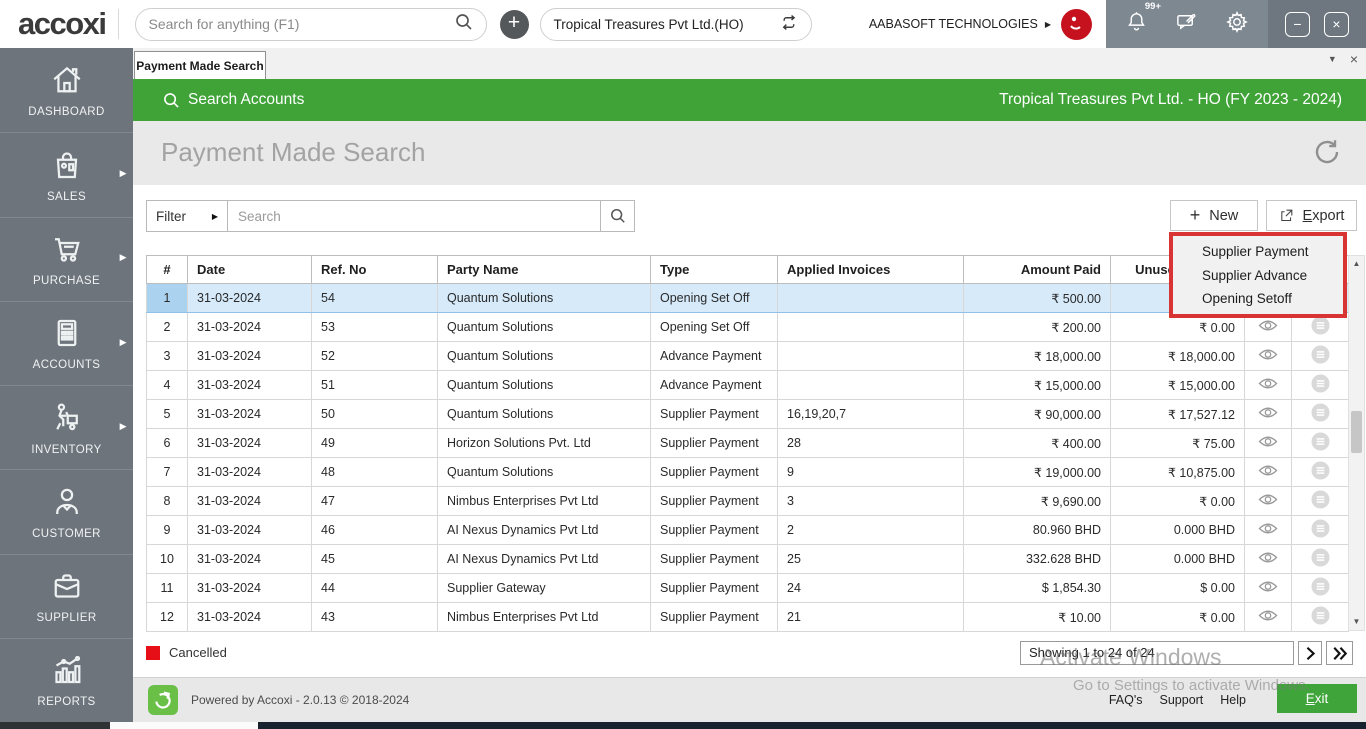 The image size is (1366, 729). Describe the element at coordinates (544, 269) in the screenshot. I see `col-header-party: Party Name` at that location.